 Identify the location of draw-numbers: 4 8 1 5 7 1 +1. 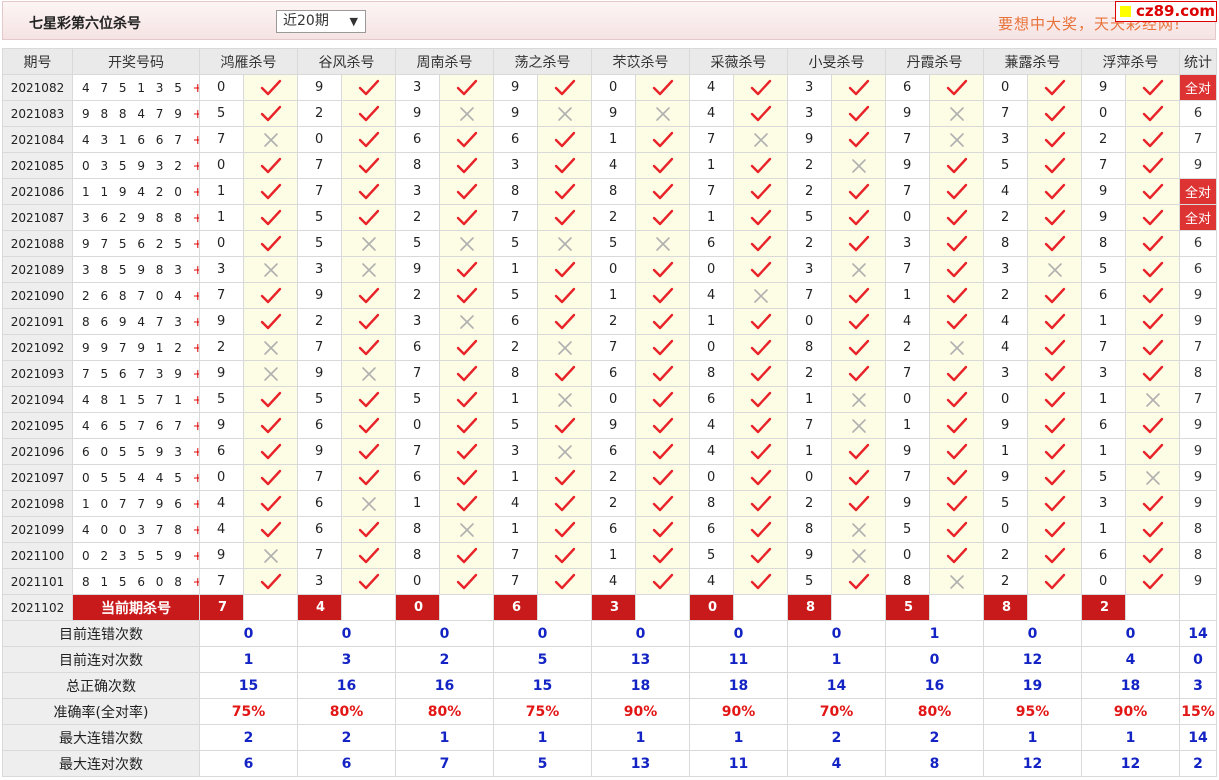
(136, 399).